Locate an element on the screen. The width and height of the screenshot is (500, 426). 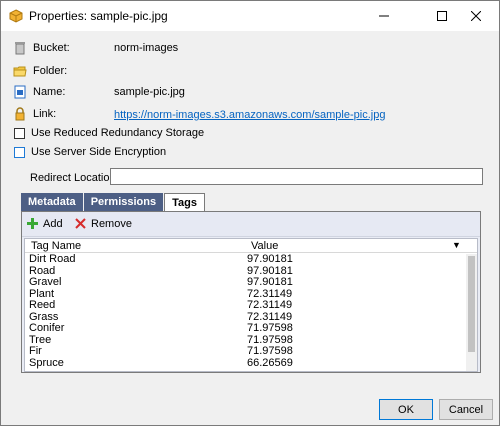
grid-header: Tag Name Value ▼ is located at coordinates (251, 246).